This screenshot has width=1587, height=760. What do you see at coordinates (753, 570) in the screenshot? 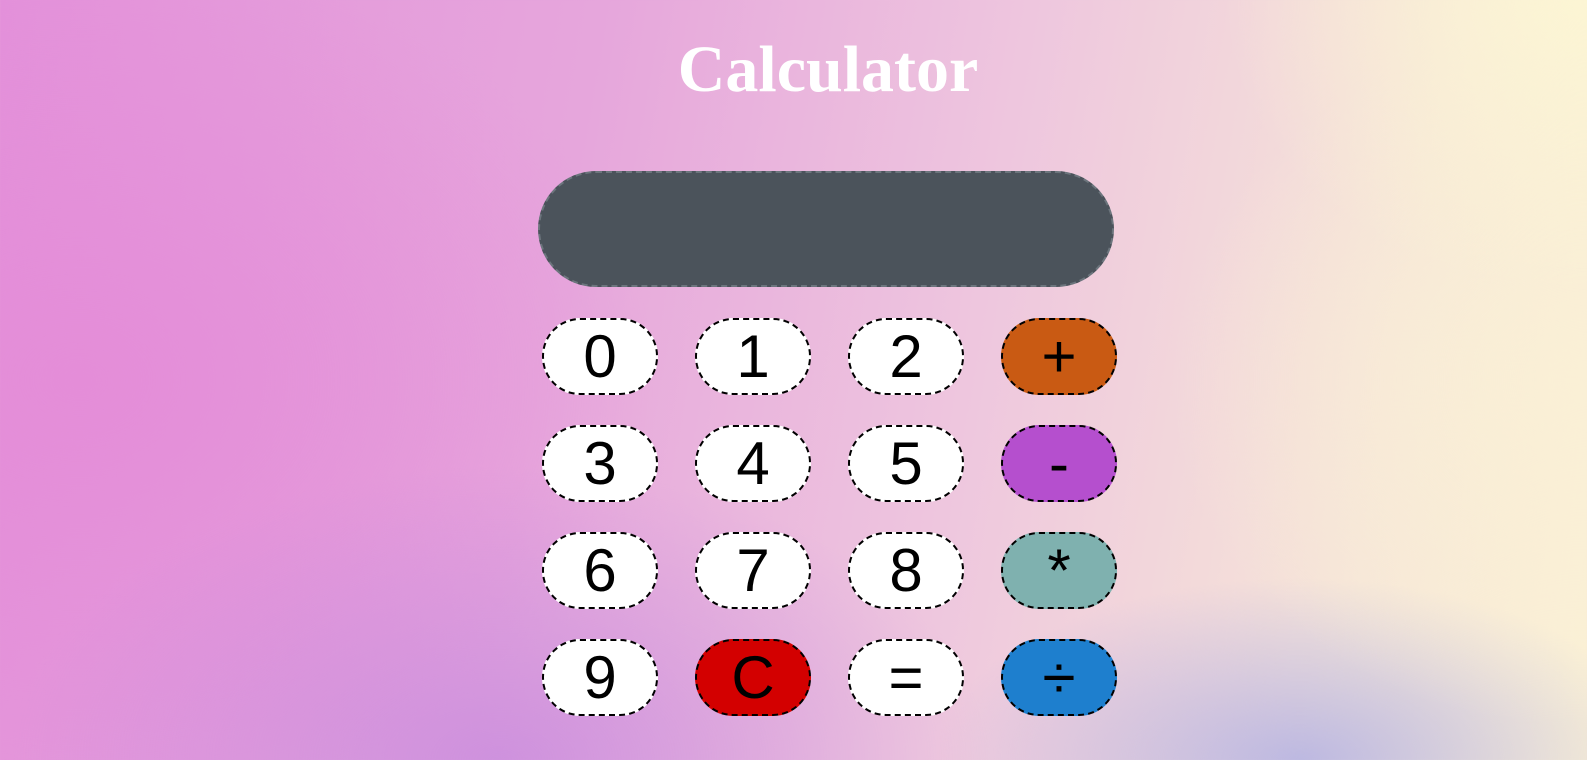
I see `digit-7-button: 7` at bounding box center [753, 570].